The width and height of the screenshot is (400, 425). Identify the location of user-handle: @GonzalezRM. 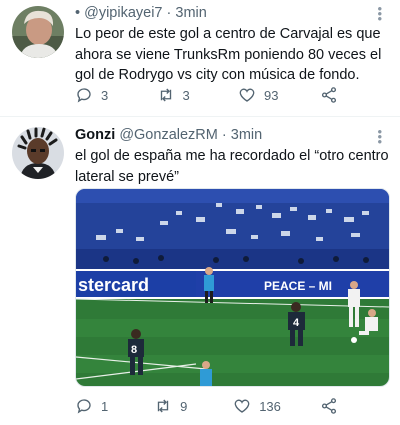
(168, 135).